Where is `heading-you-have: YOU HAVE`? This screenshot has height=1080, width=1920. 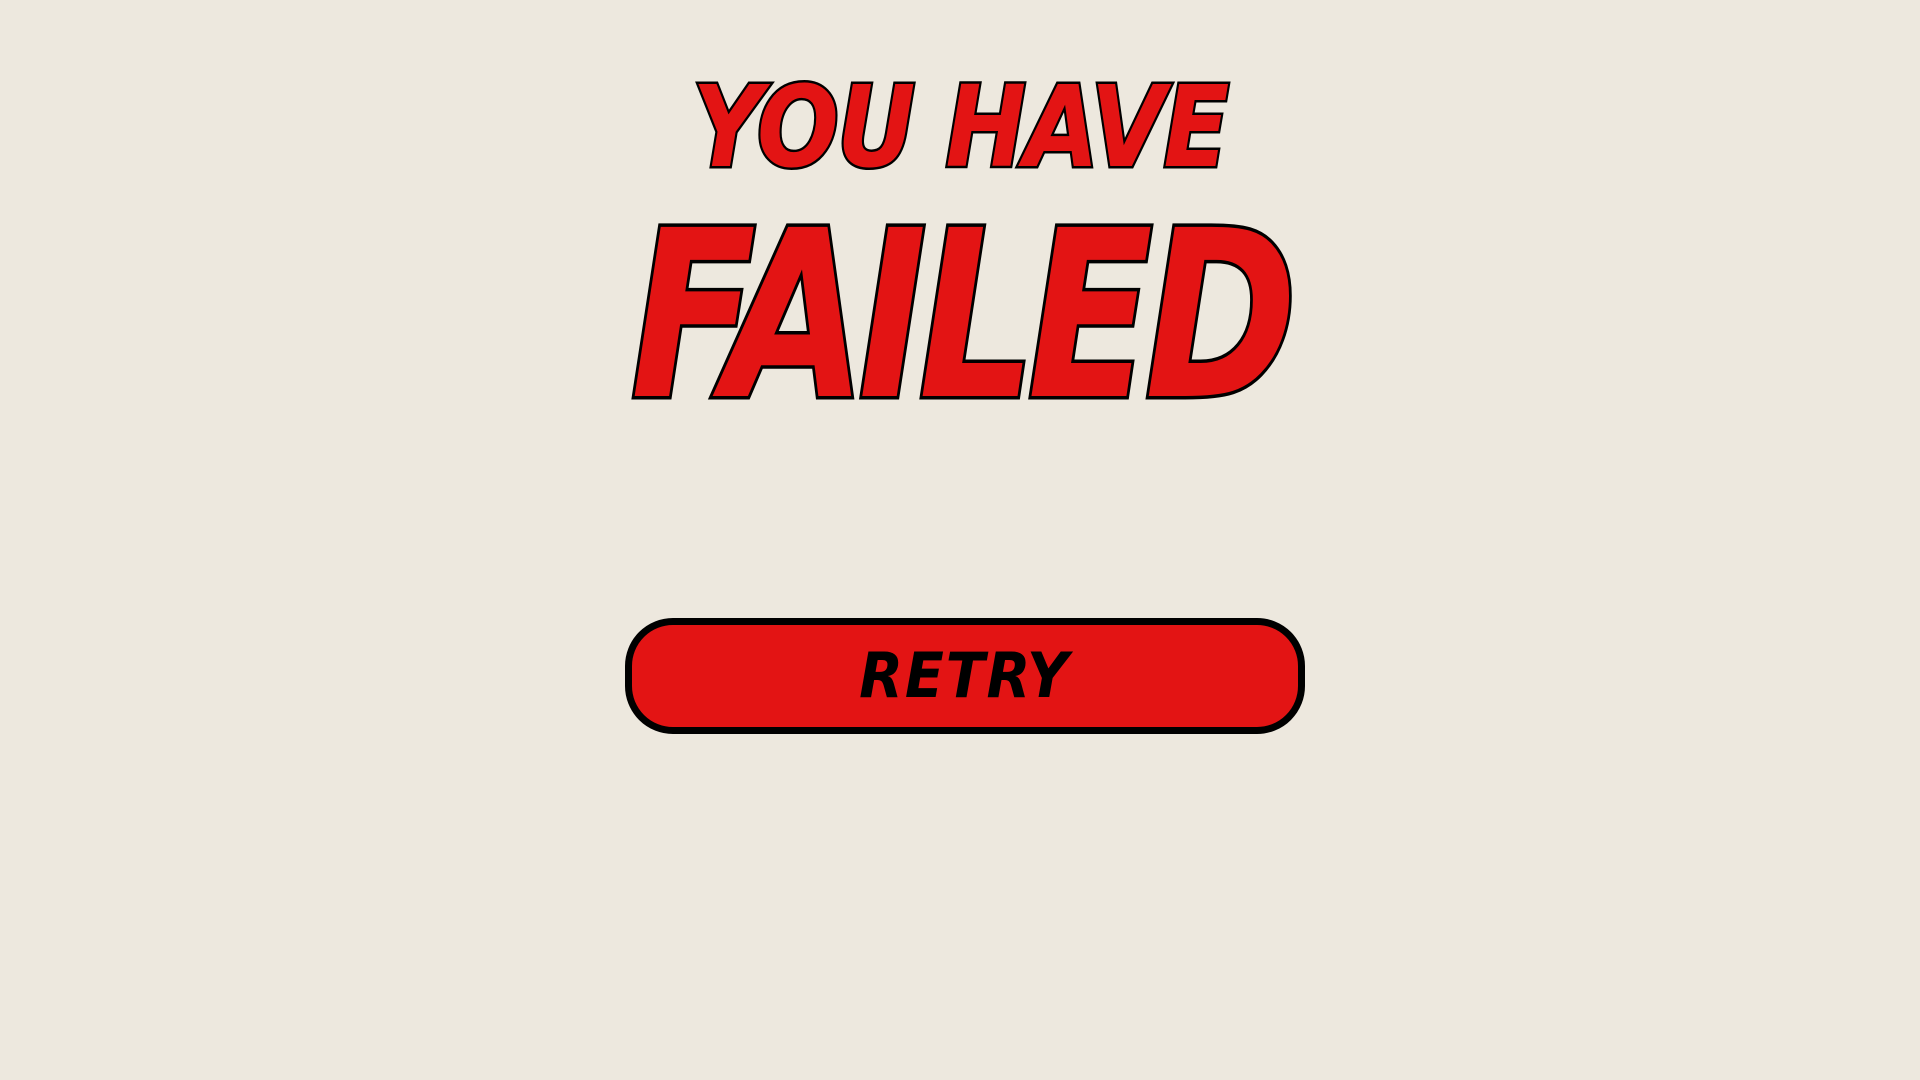
heading-you-have: YOU HAVE is located at coordinates (960, 128).